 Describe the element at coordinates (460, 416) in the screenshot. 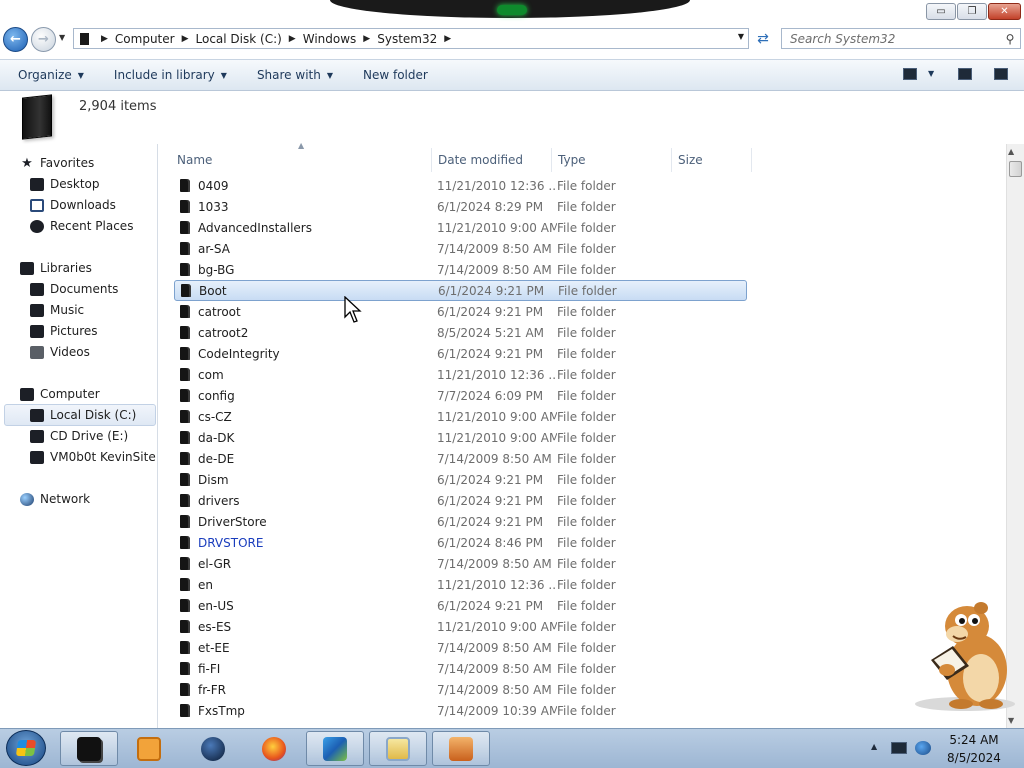

I see `table-row: cs-CZ 11/21/2010 9:00 AM File folder` at that location.